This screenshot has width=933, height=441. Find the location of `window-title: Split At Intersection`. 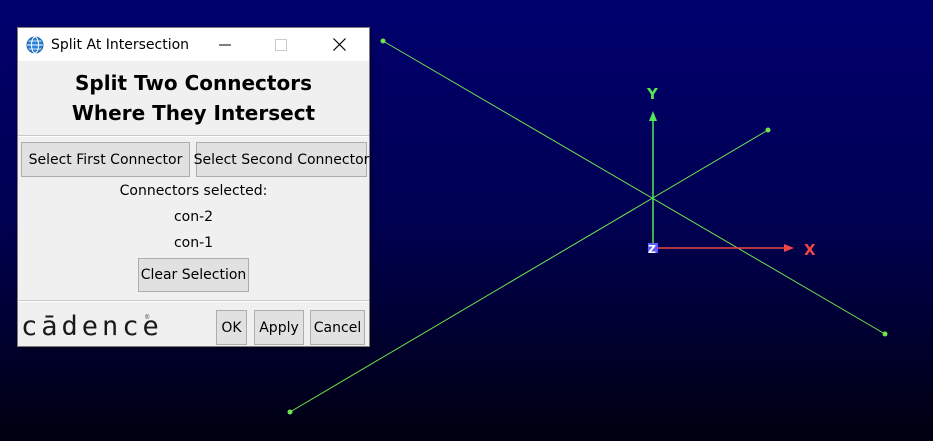

window-title: Split At Intersection is located at coordinates (120, 45).